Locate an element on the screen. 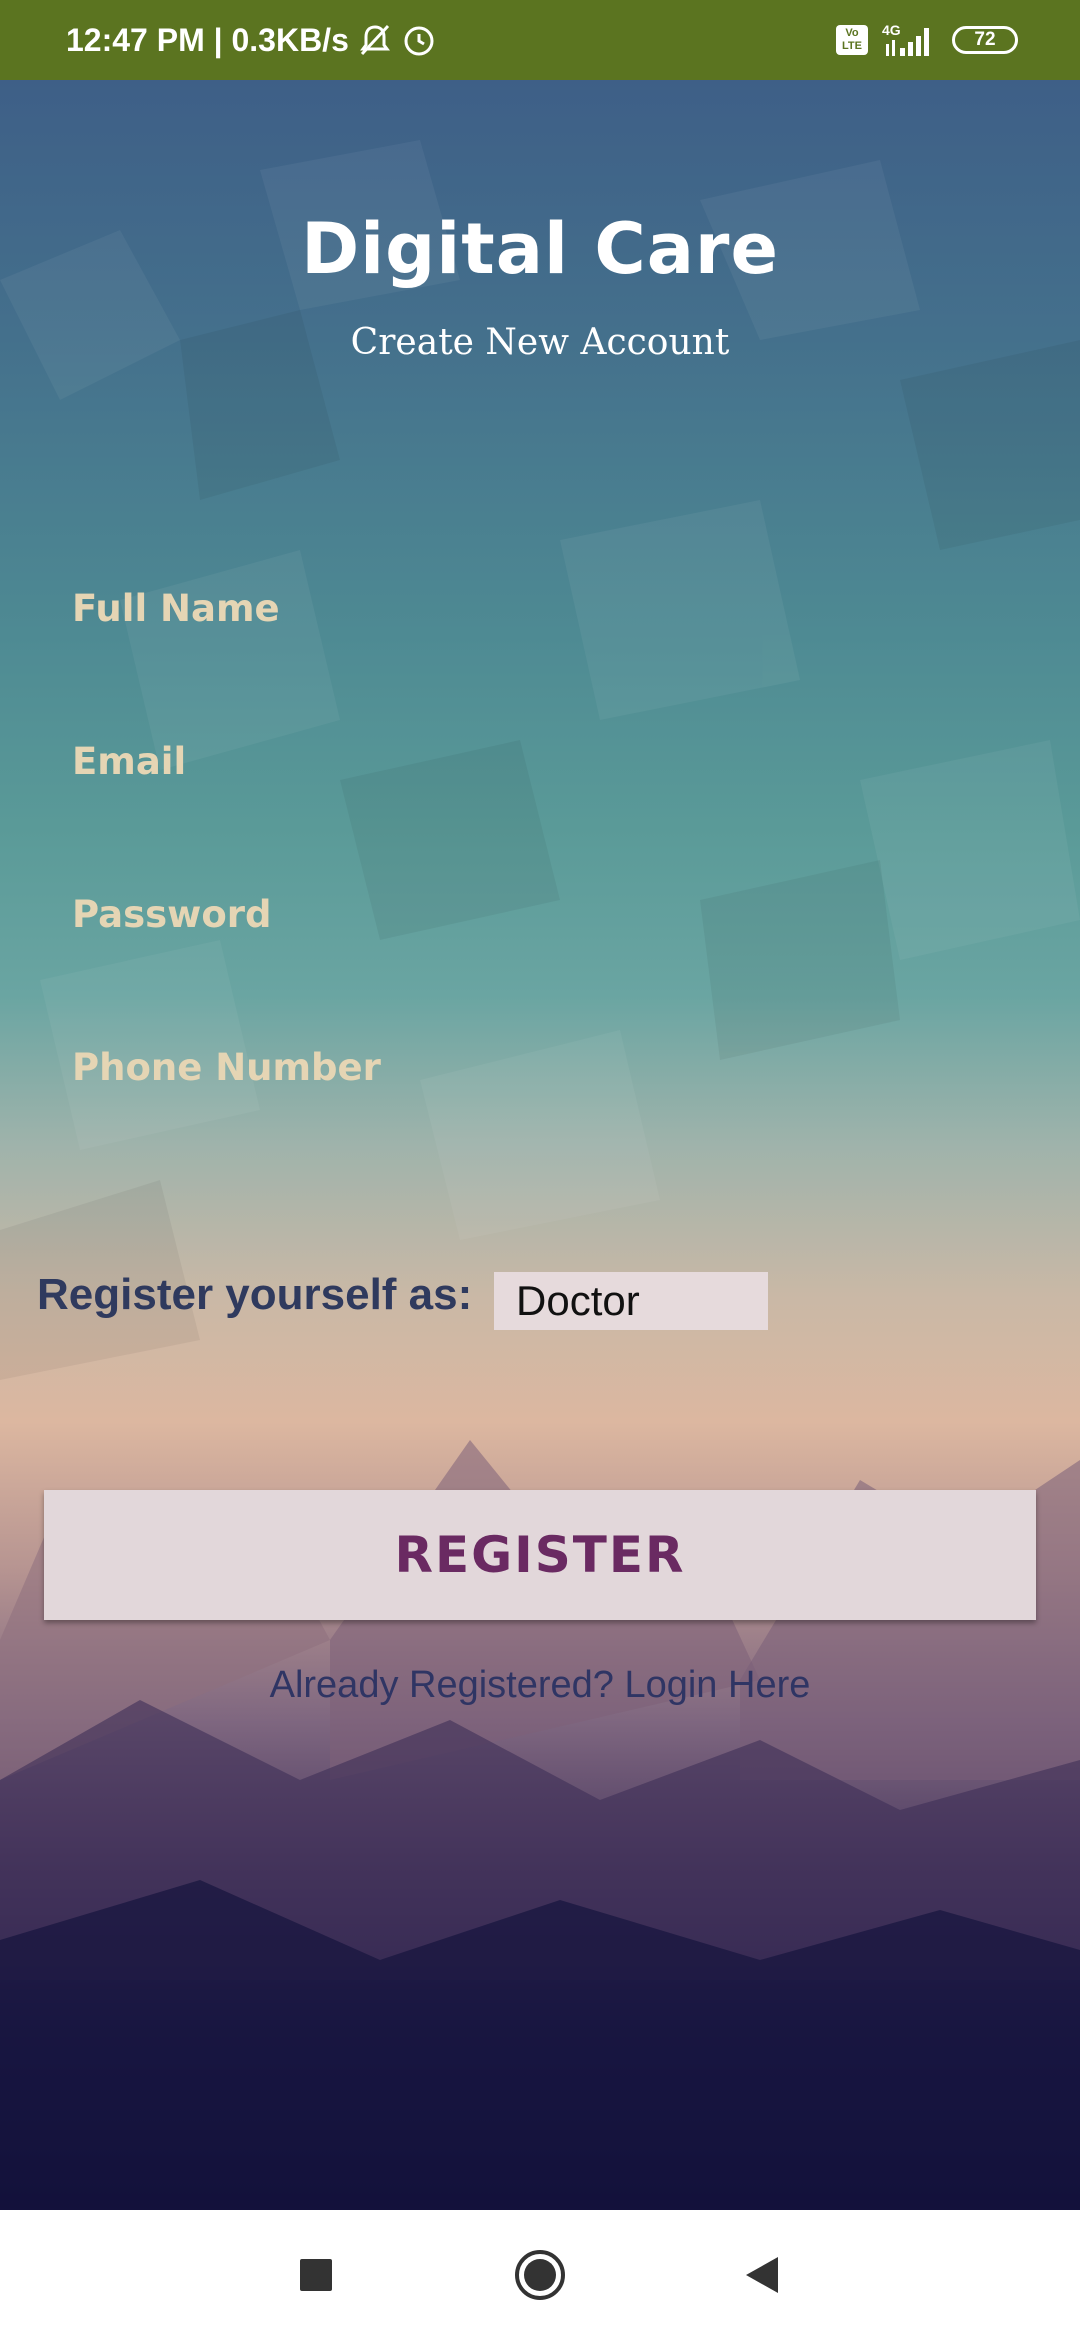 Image resolution: width=1080 pixels, height=2340 pixels. navigation-bar is located at coordinates (540, 2275).